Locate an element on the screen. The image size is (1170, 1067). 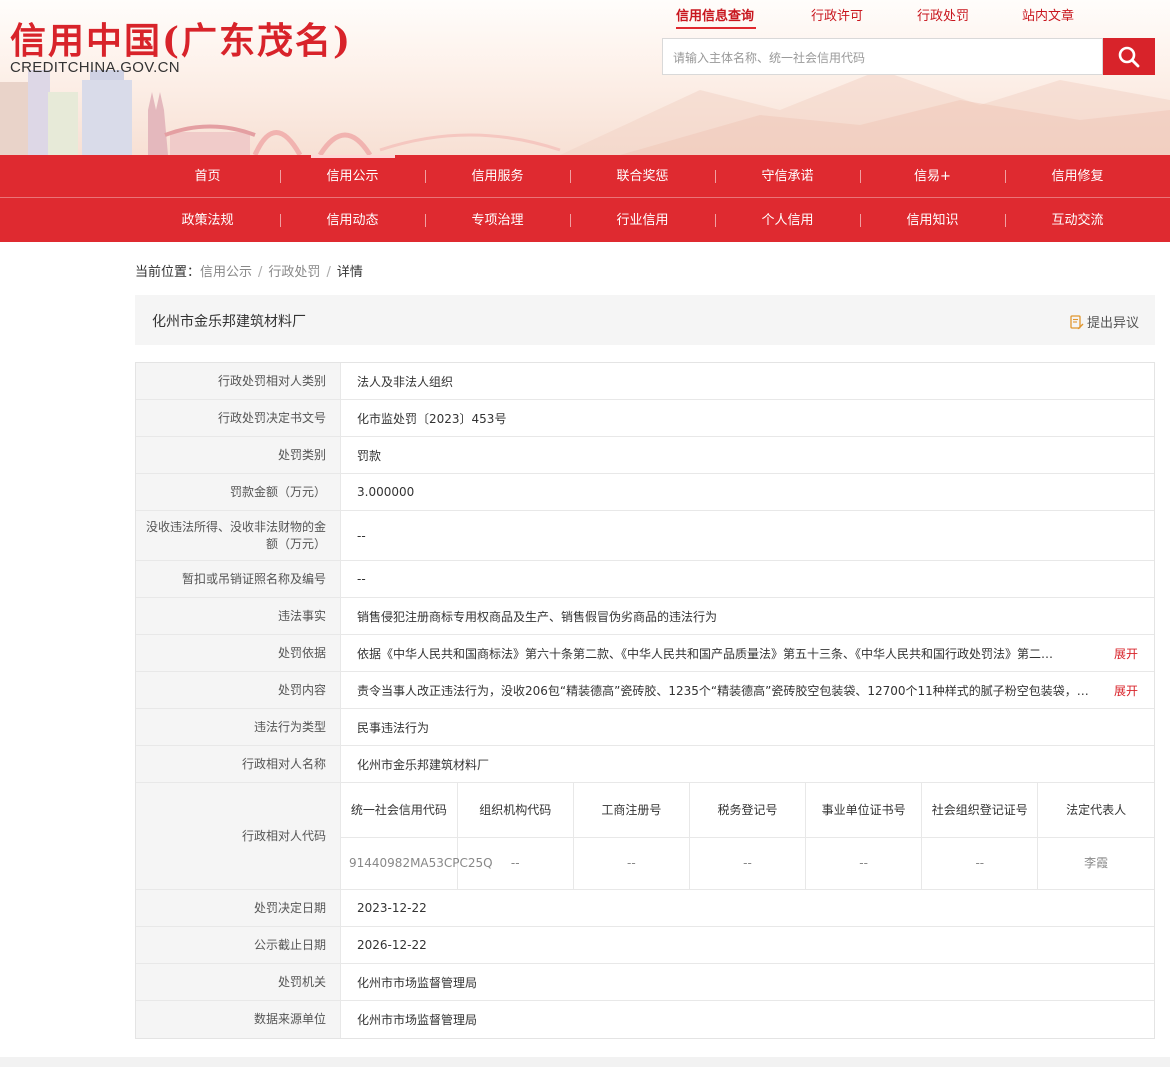
nav-item-home: 首页 is located at coordinates (207, 176).